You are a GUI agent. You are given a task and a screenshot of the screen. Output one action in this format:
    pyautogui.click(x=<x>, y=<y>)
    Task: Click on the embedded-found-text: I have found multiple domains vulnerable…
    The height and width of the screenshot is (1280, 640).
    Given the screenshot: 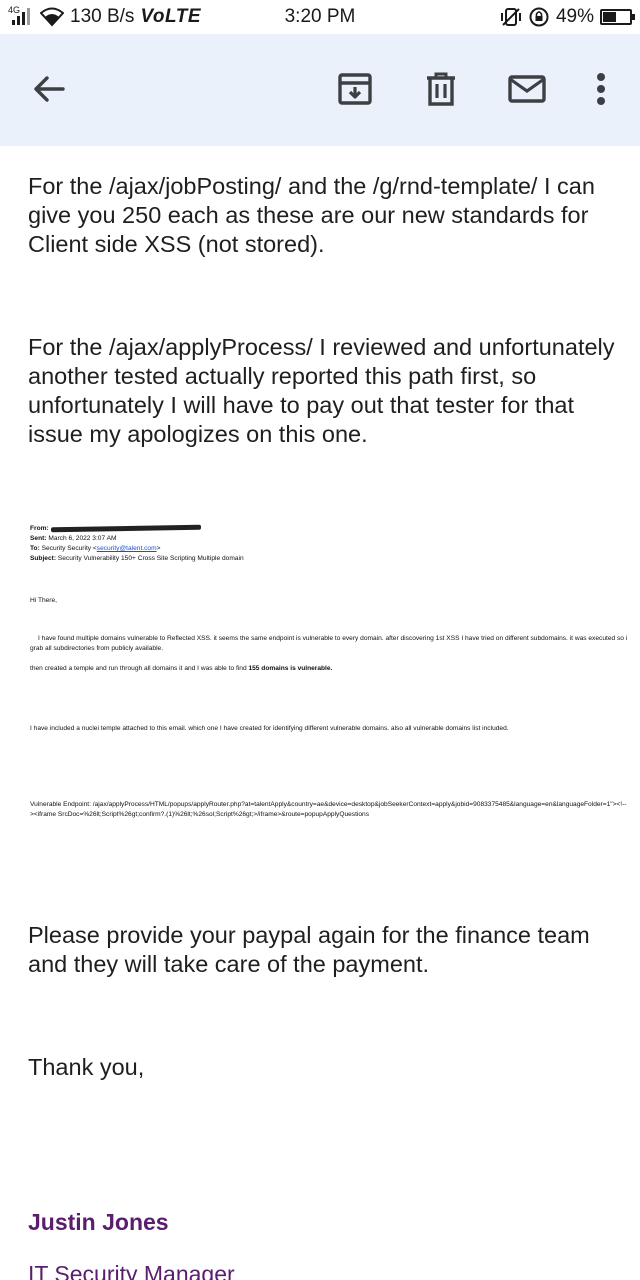 What is the action you would take?
    pyautogui.click(x=329, y=643)
    